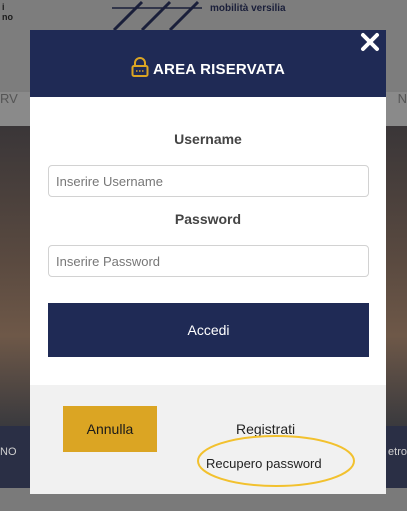 The height and width of the screenshot is (511, 407). What do you see at coordinates (370, 42) in the screenshot?
I see `close-icon` at bounding box center [370, 42].